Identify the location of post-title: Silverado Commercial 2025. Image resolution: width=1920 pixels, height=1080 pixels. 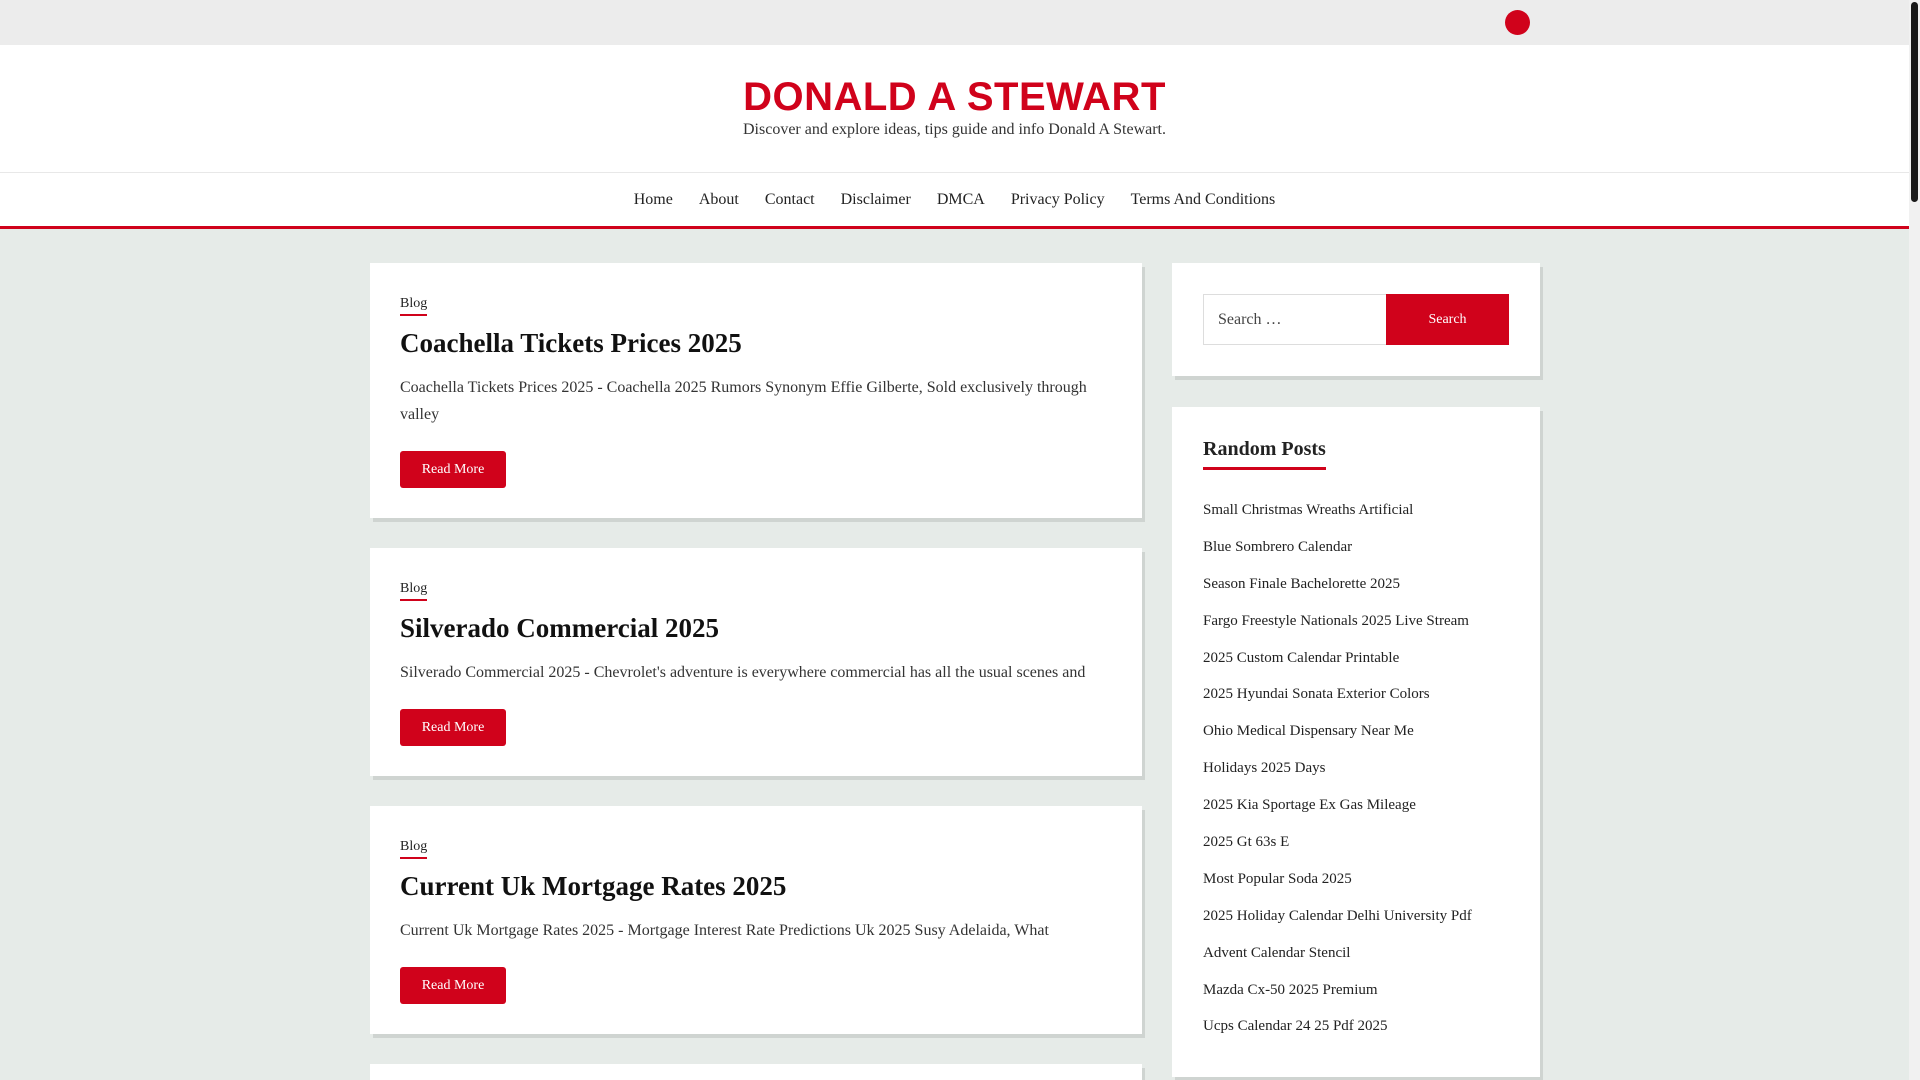
(559, 628).